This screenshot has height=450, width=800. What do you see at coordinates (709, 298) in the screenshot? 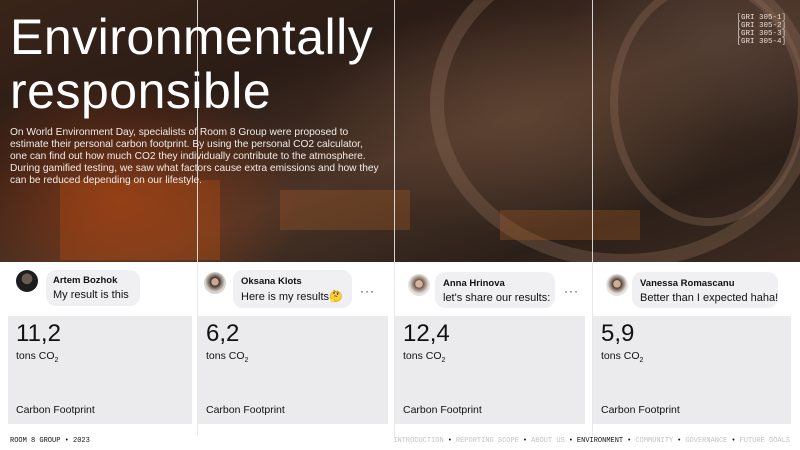
I see `message-text: Better than I expected haha!` at bounding box center [709, 298].